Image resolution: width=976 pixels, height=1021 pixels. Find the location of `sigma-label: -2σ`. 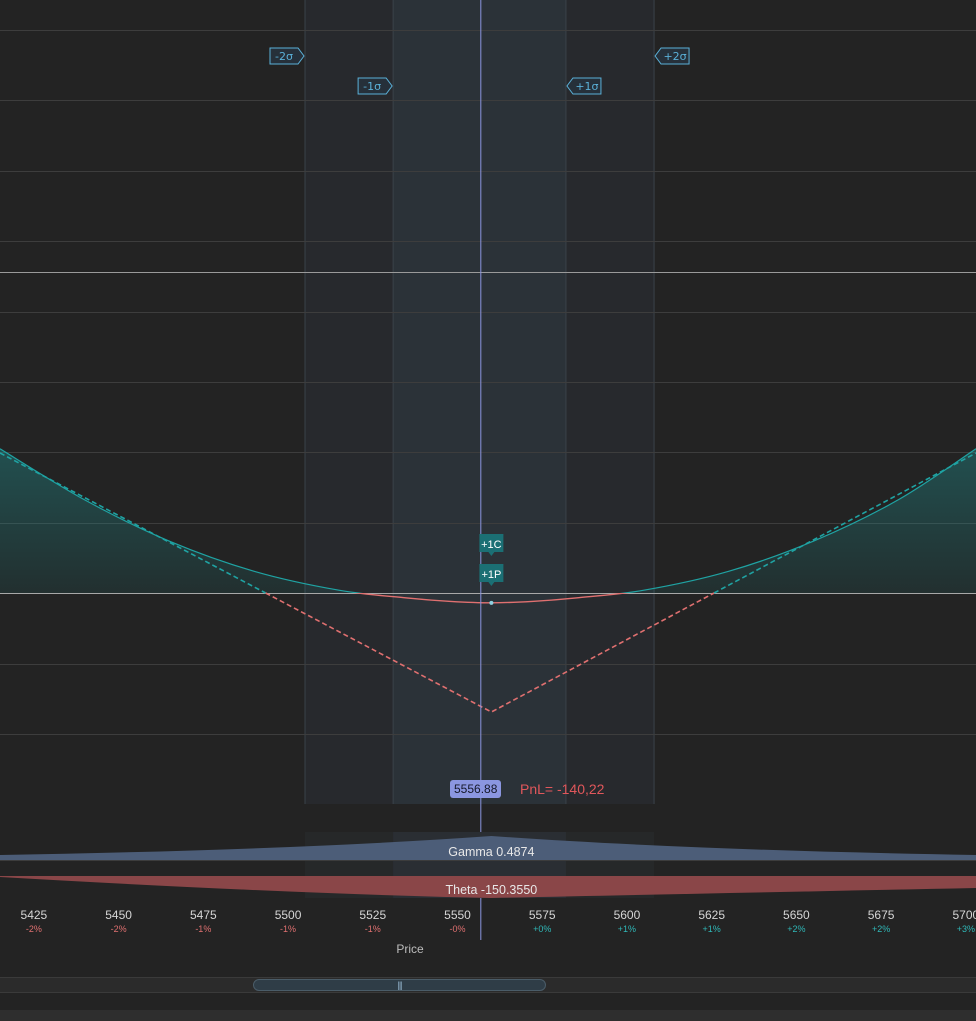

sigma-label: -2σ is located at coordinates (284, 56).